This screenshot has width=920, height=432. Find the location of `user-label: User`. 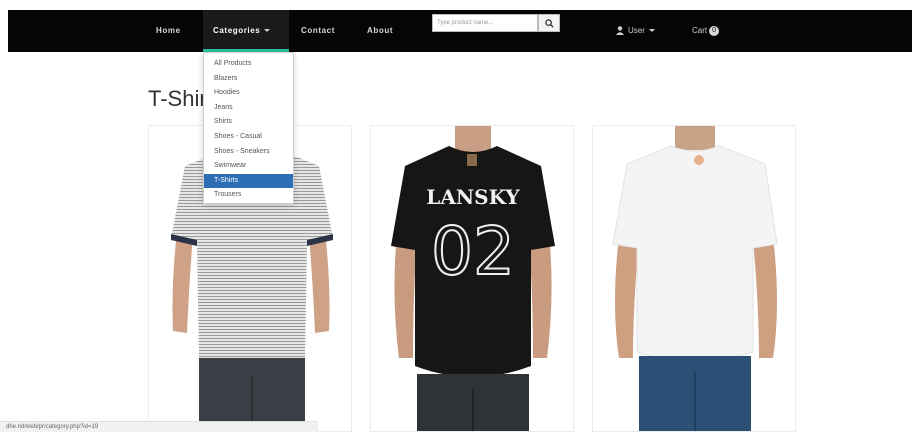

user-label: User is located at coordinates (636, 30).